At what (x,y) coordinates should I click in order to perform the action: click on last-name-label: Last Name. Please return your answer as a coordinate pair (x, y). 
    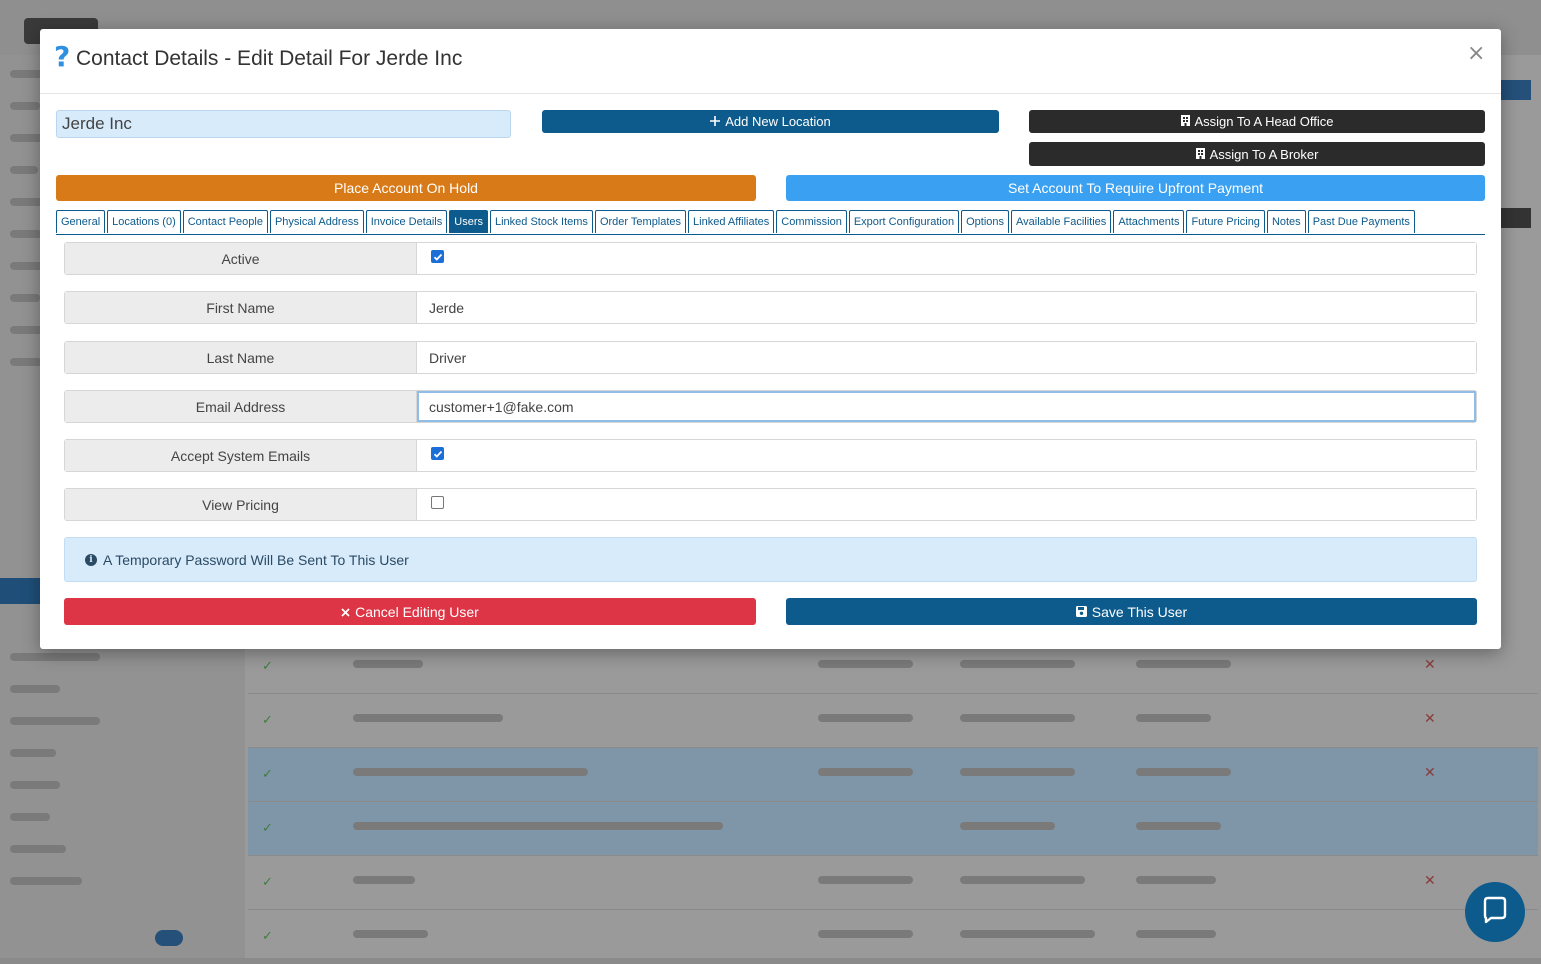
    Looking at the image, I should click on (241, 357).